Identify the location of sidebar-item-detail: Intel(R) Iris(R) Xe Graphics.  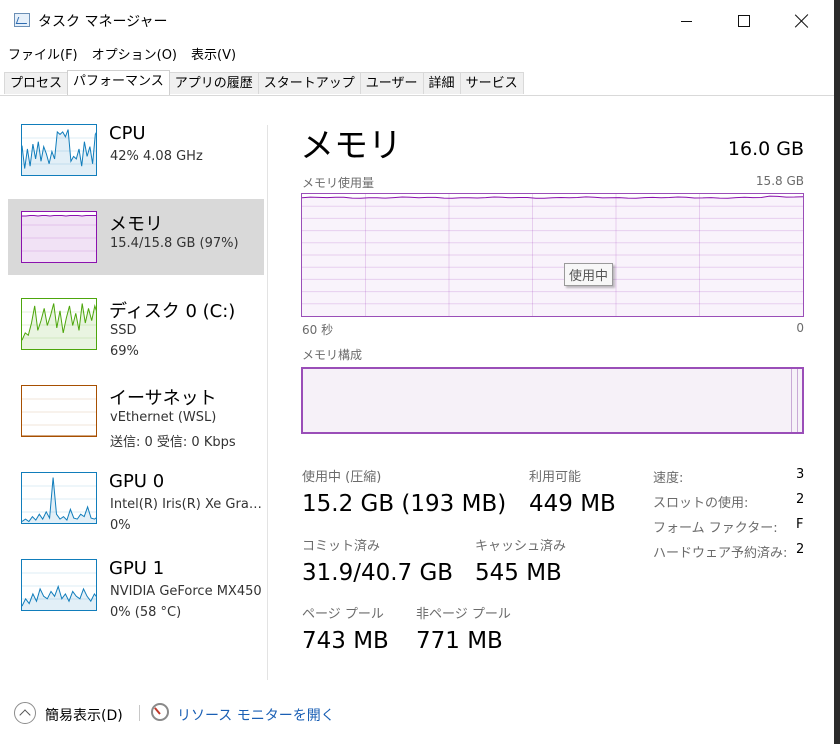
(188, 504).